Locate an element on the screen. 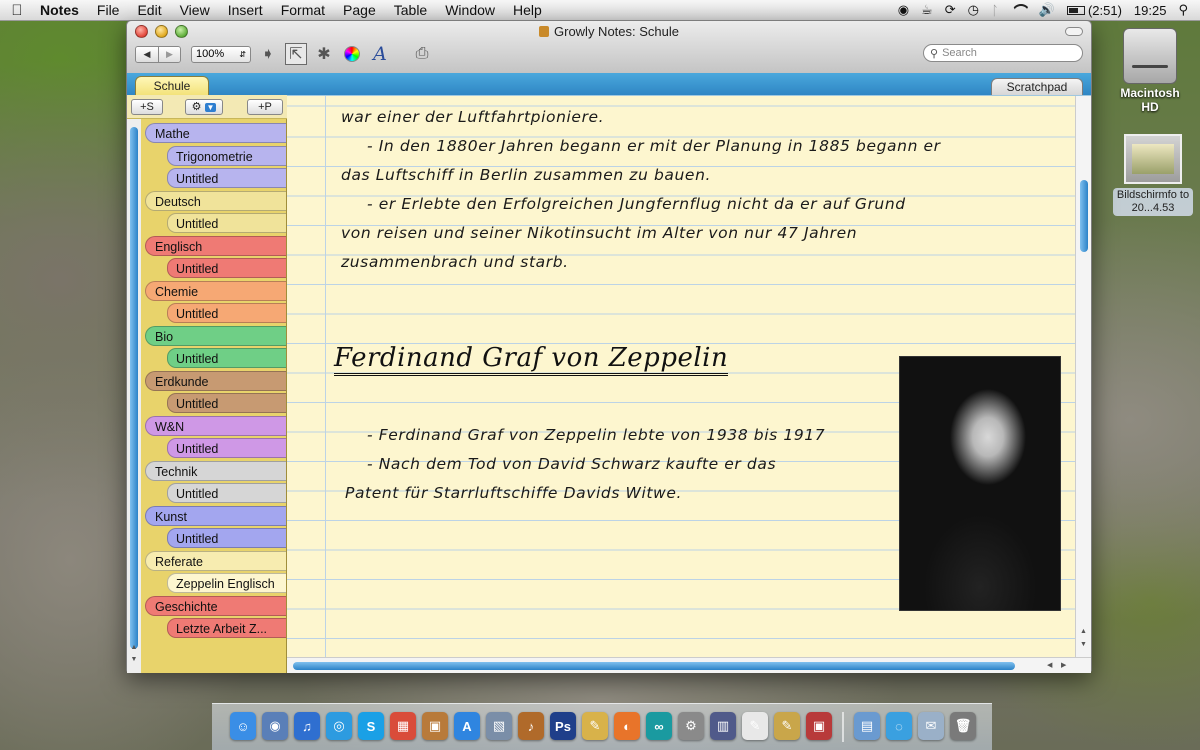 This screenshot has width=1200, height=750. desktop-icon-macintosh-hd: Macintosh HD is located at coordinates (1150, 71).